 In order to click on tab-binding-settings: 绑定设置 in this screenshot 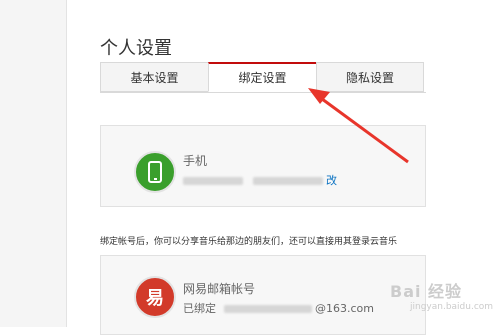, I will do `click(262, 77)`.